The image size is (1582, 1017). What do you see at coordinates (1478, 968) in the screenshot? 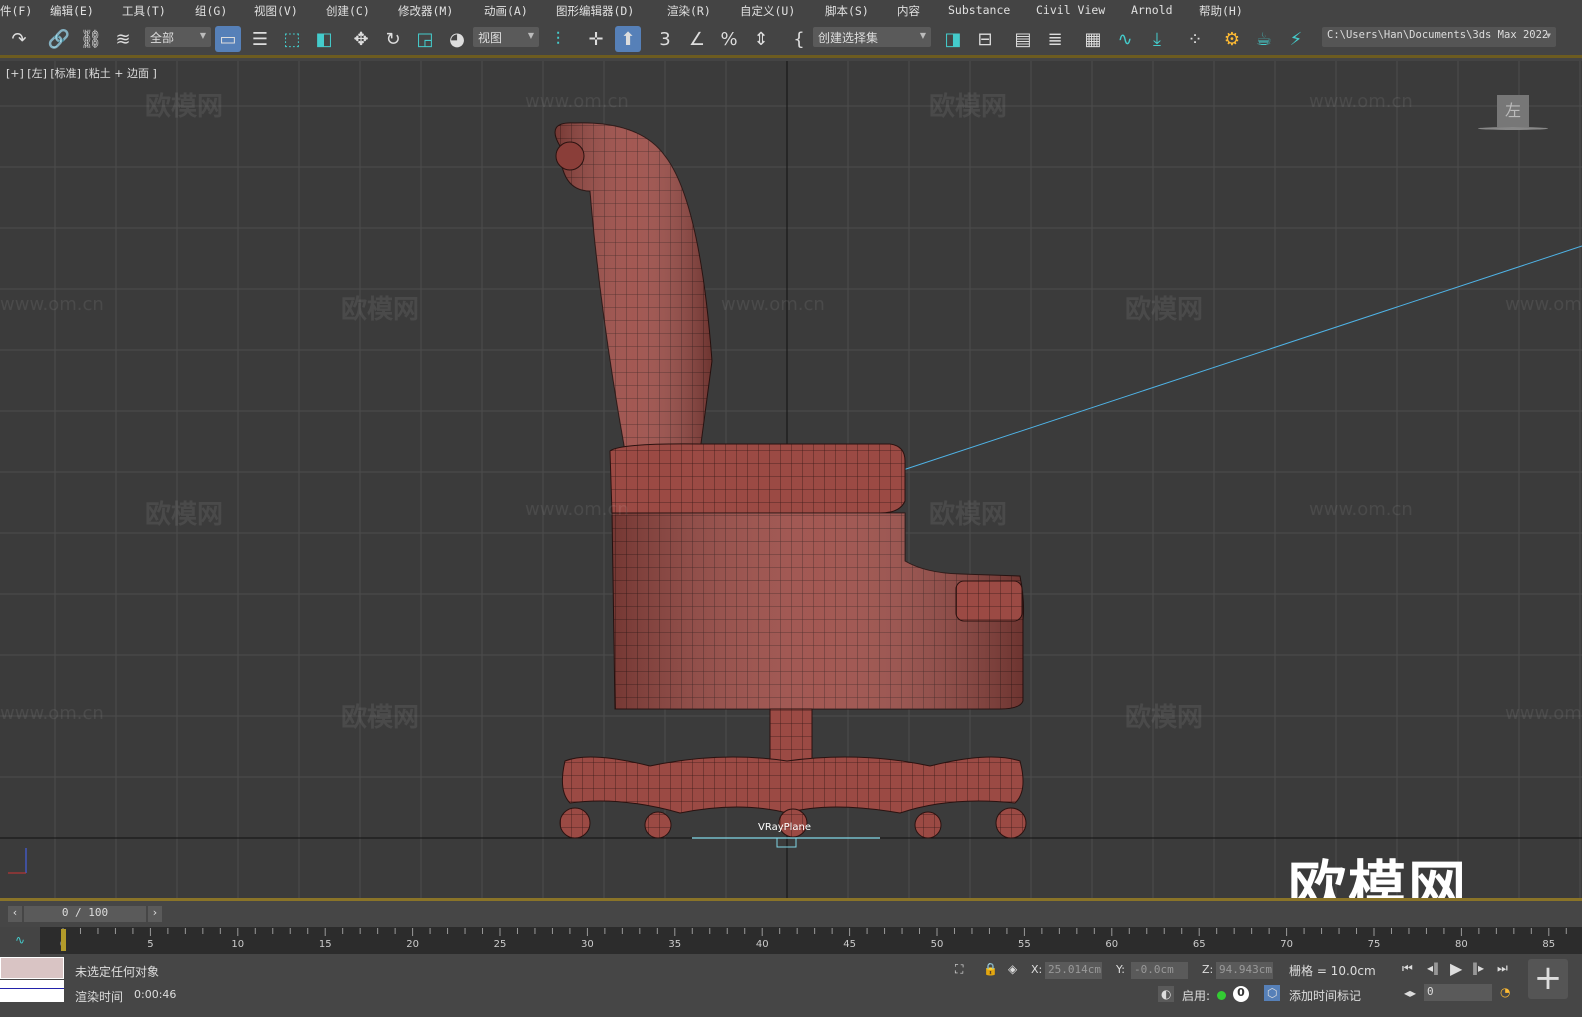
I see `next-frame-play-button: ‖▸` at bounding box center [1478, 968].